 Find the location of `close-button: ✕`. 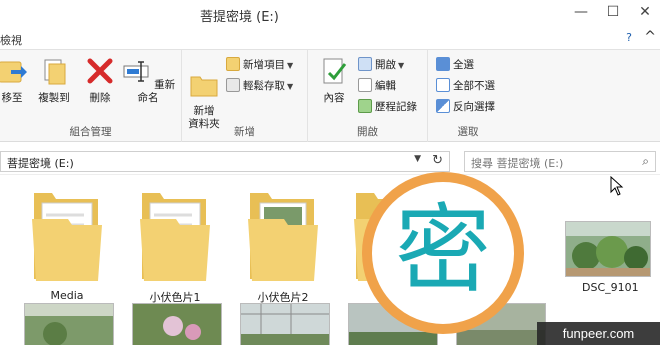

close-button: ✕ is located at coordinates (645, 12).